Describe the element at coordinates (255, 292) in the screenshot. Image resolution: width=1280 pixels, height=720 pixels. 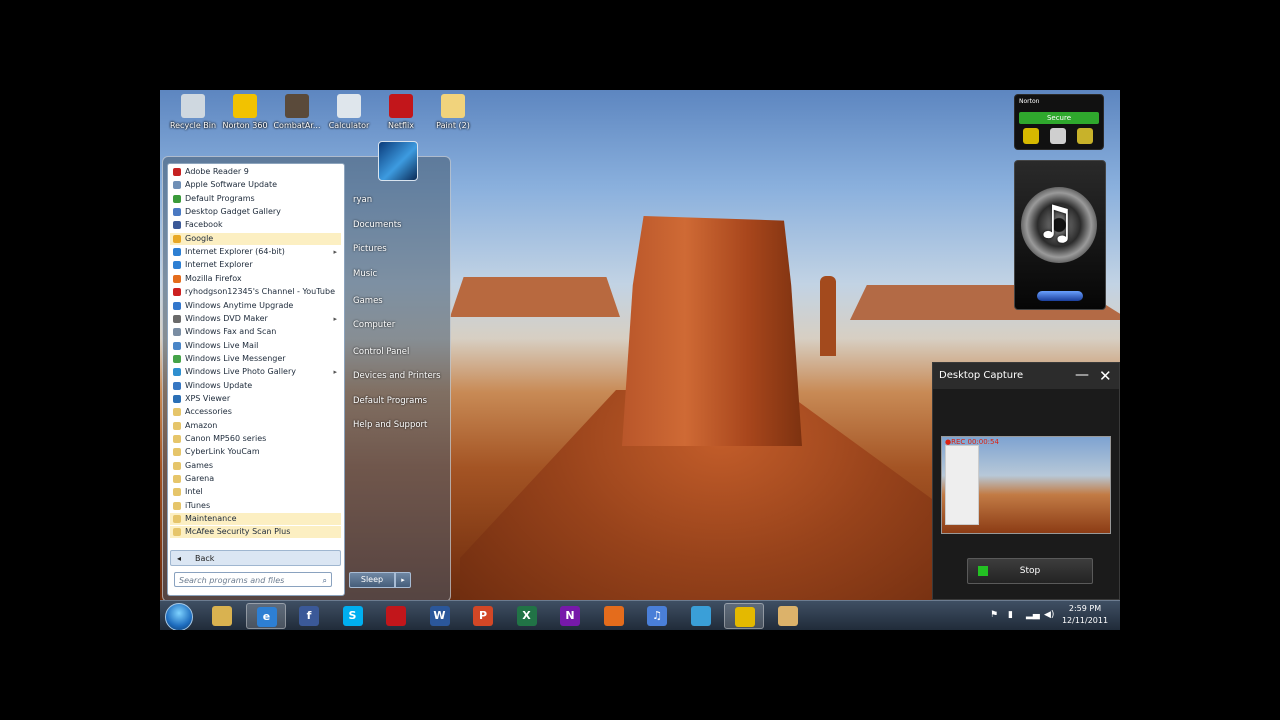
I see `program-item: ryhodgson12345's Channel - YouTube` at that location.